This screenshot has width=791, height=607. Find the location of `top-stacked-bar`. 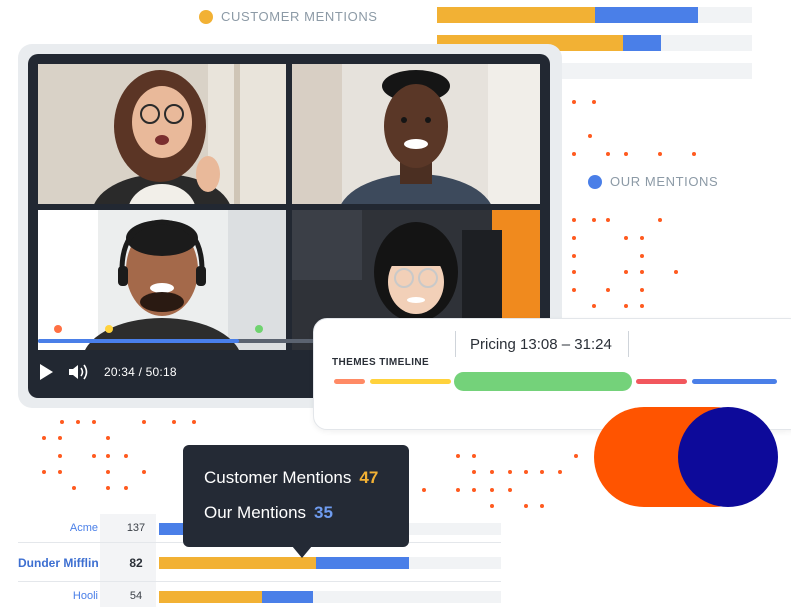

top-stacked-bar is located at coordinates (594, 15).